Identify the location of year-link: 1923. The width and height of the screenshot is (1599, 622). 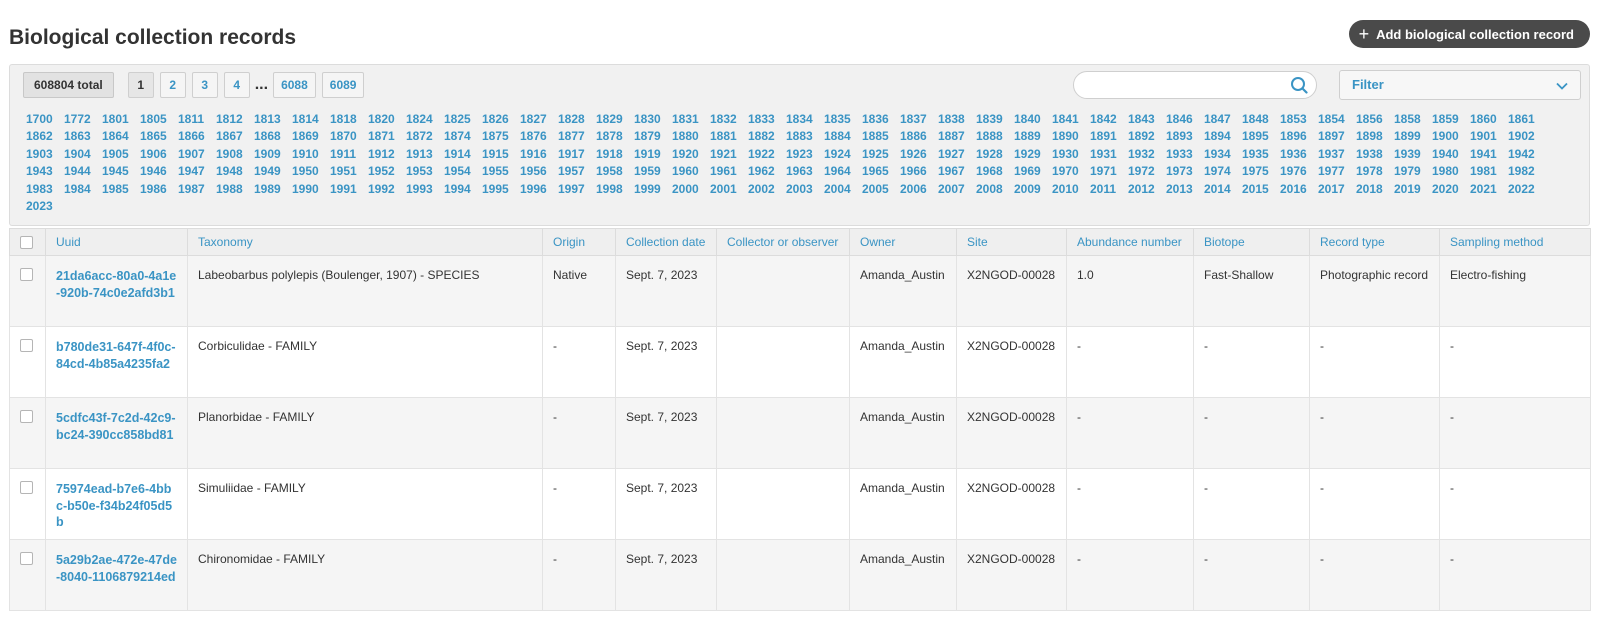
(805, 154).